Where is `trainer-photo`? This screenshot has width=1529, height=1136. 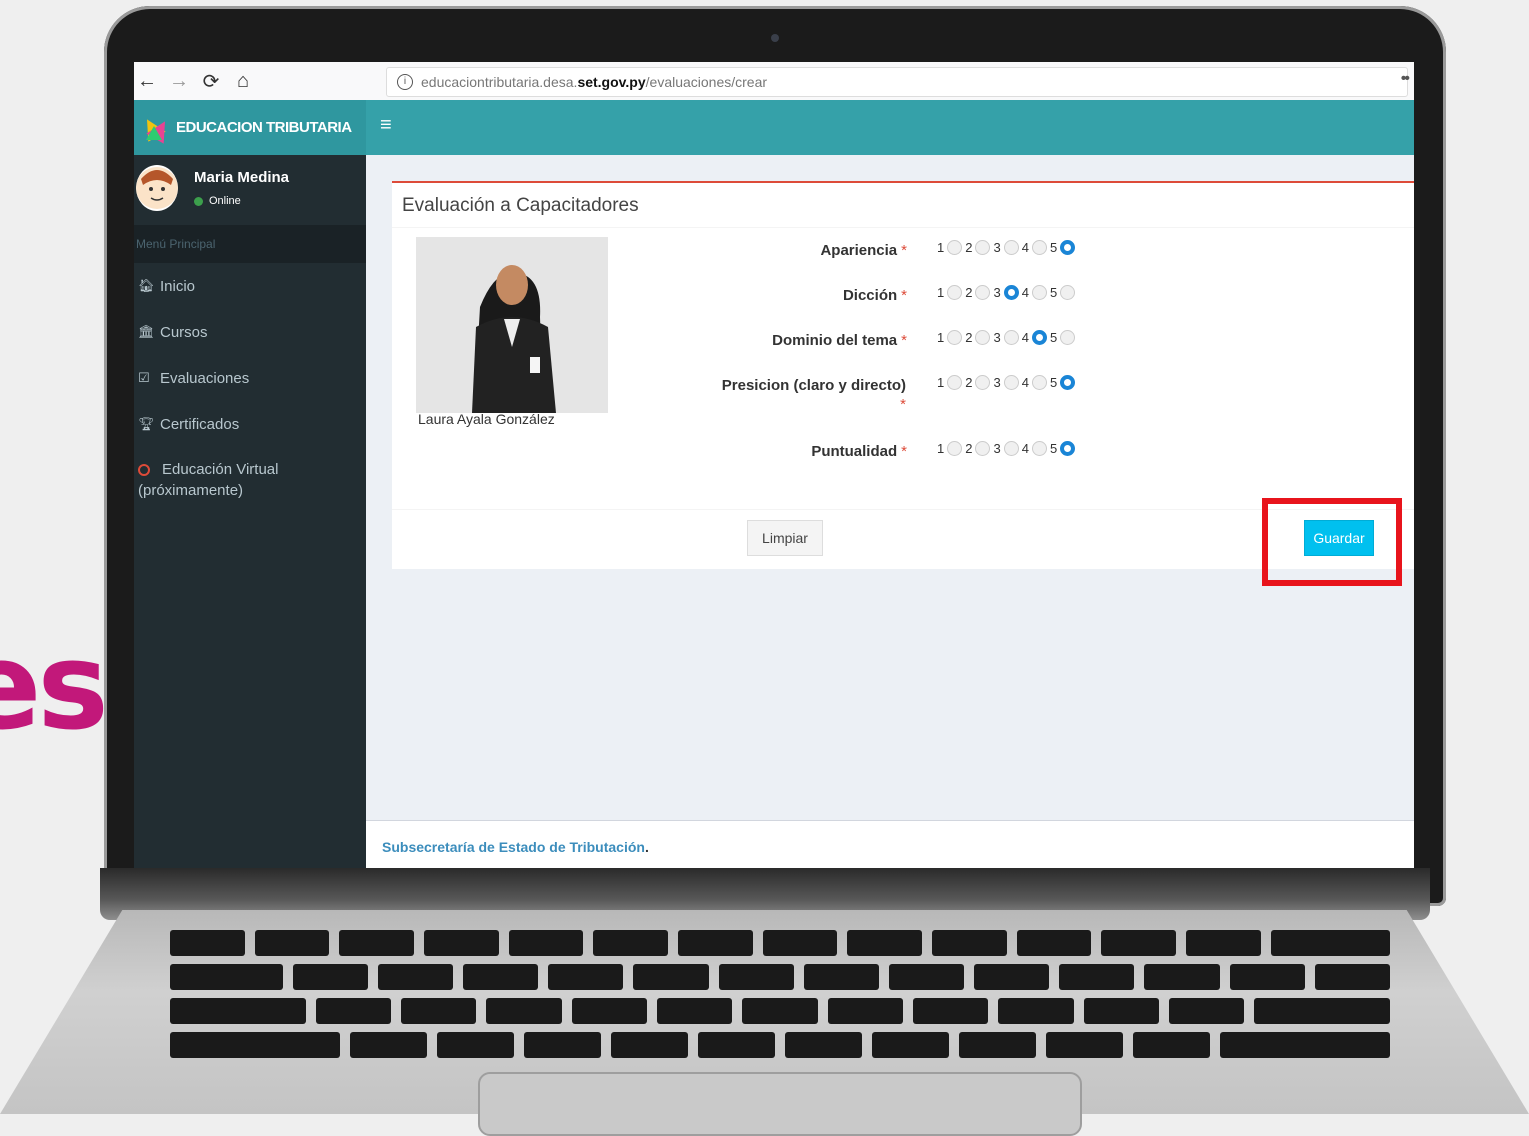
trainer-photo is located at coordinates (512, 325).